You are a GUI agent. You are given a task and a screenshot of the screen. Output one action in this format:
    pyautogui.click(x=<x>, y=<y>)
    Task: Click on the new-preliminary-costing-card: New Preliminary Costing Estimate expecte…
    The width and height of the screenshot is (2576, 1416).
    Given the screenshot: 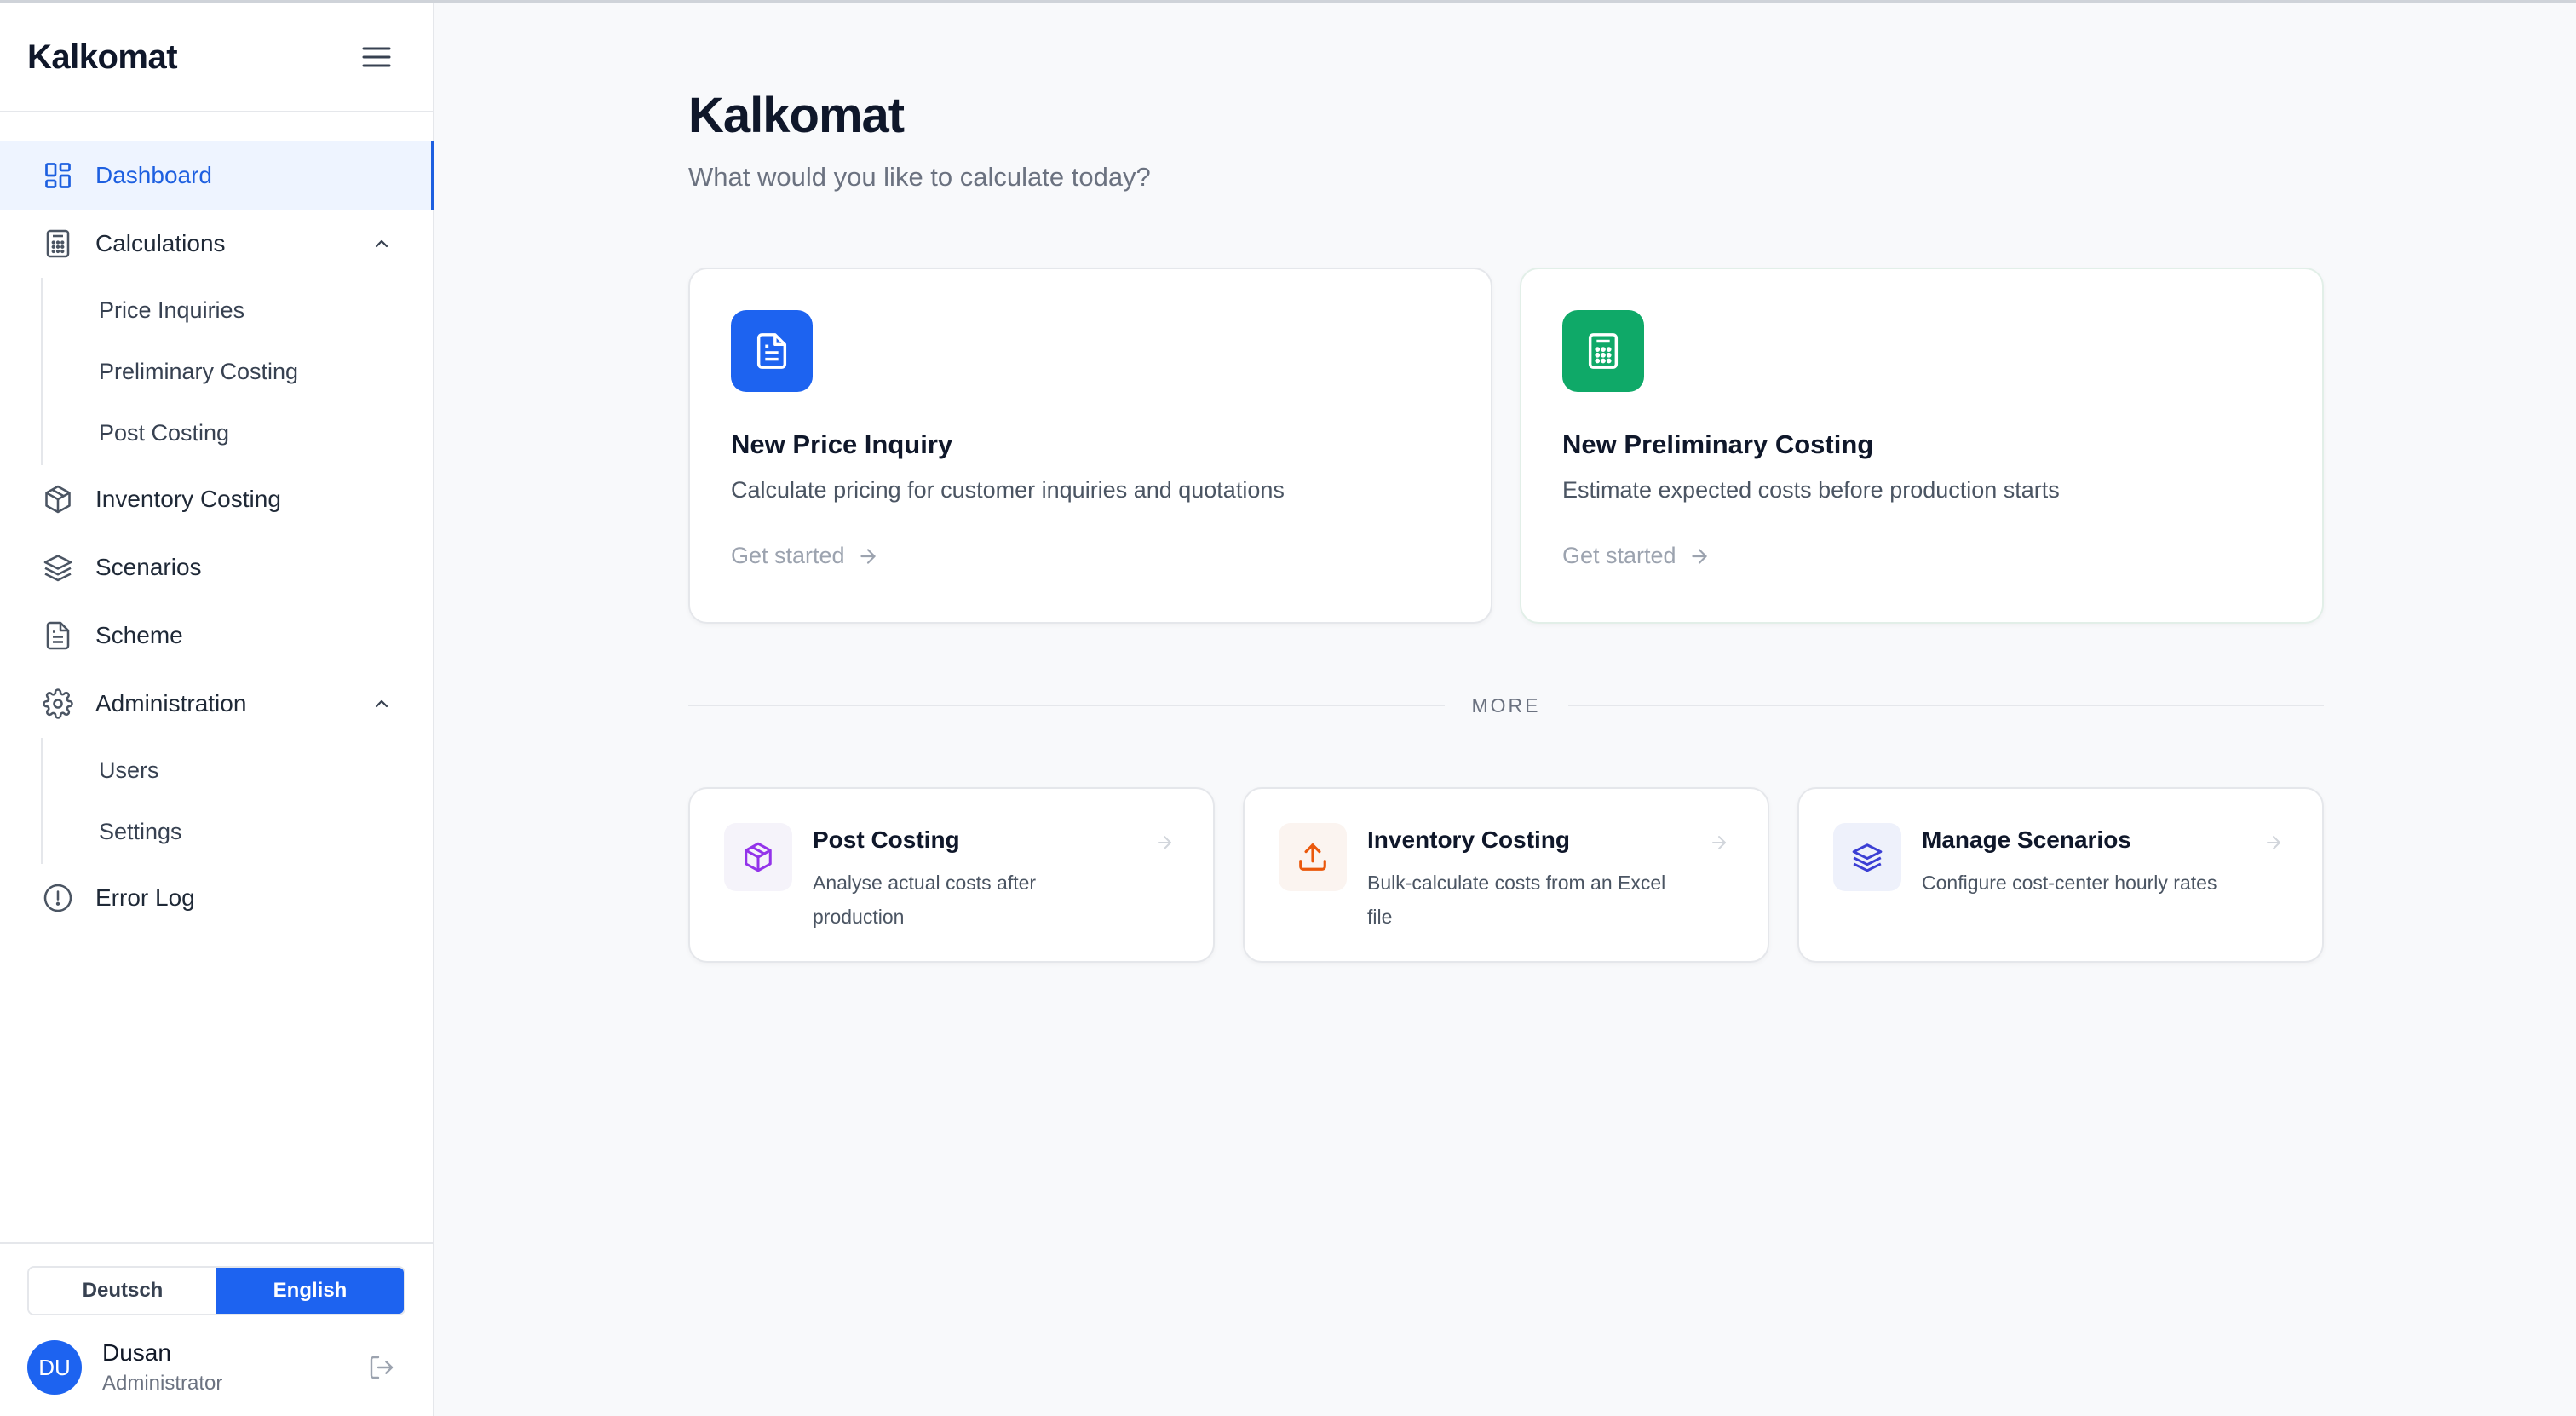 What is the action you would take?
    pyautogui.click(x=1922, y=446)
    